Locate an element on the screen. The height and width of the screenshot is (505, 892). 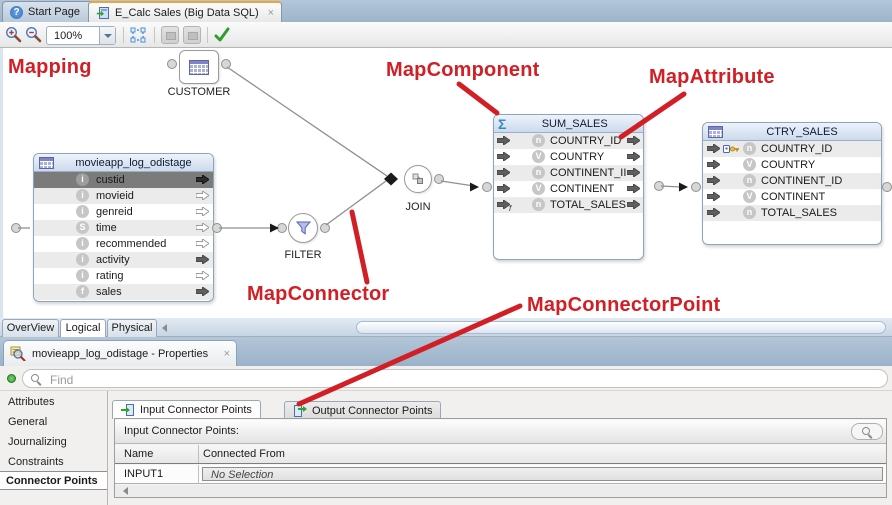
table-search-button is located at coordinates (867, 431).